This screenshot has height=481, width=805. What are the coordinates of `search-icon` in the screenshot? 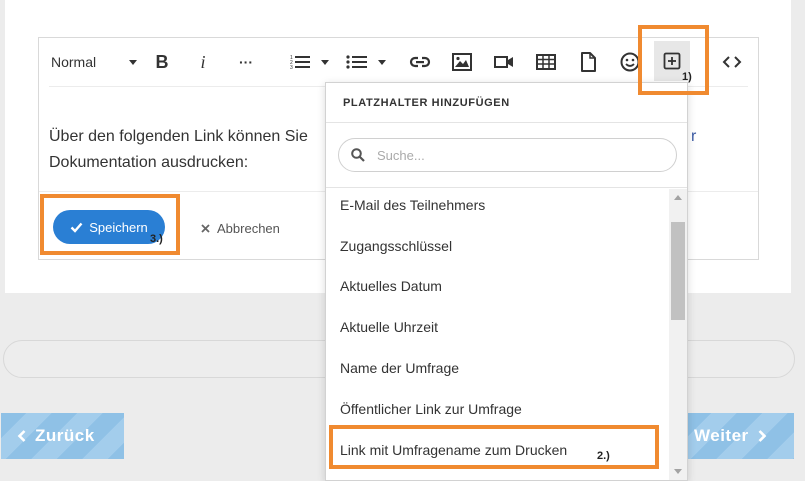 It's located at (358, 155).